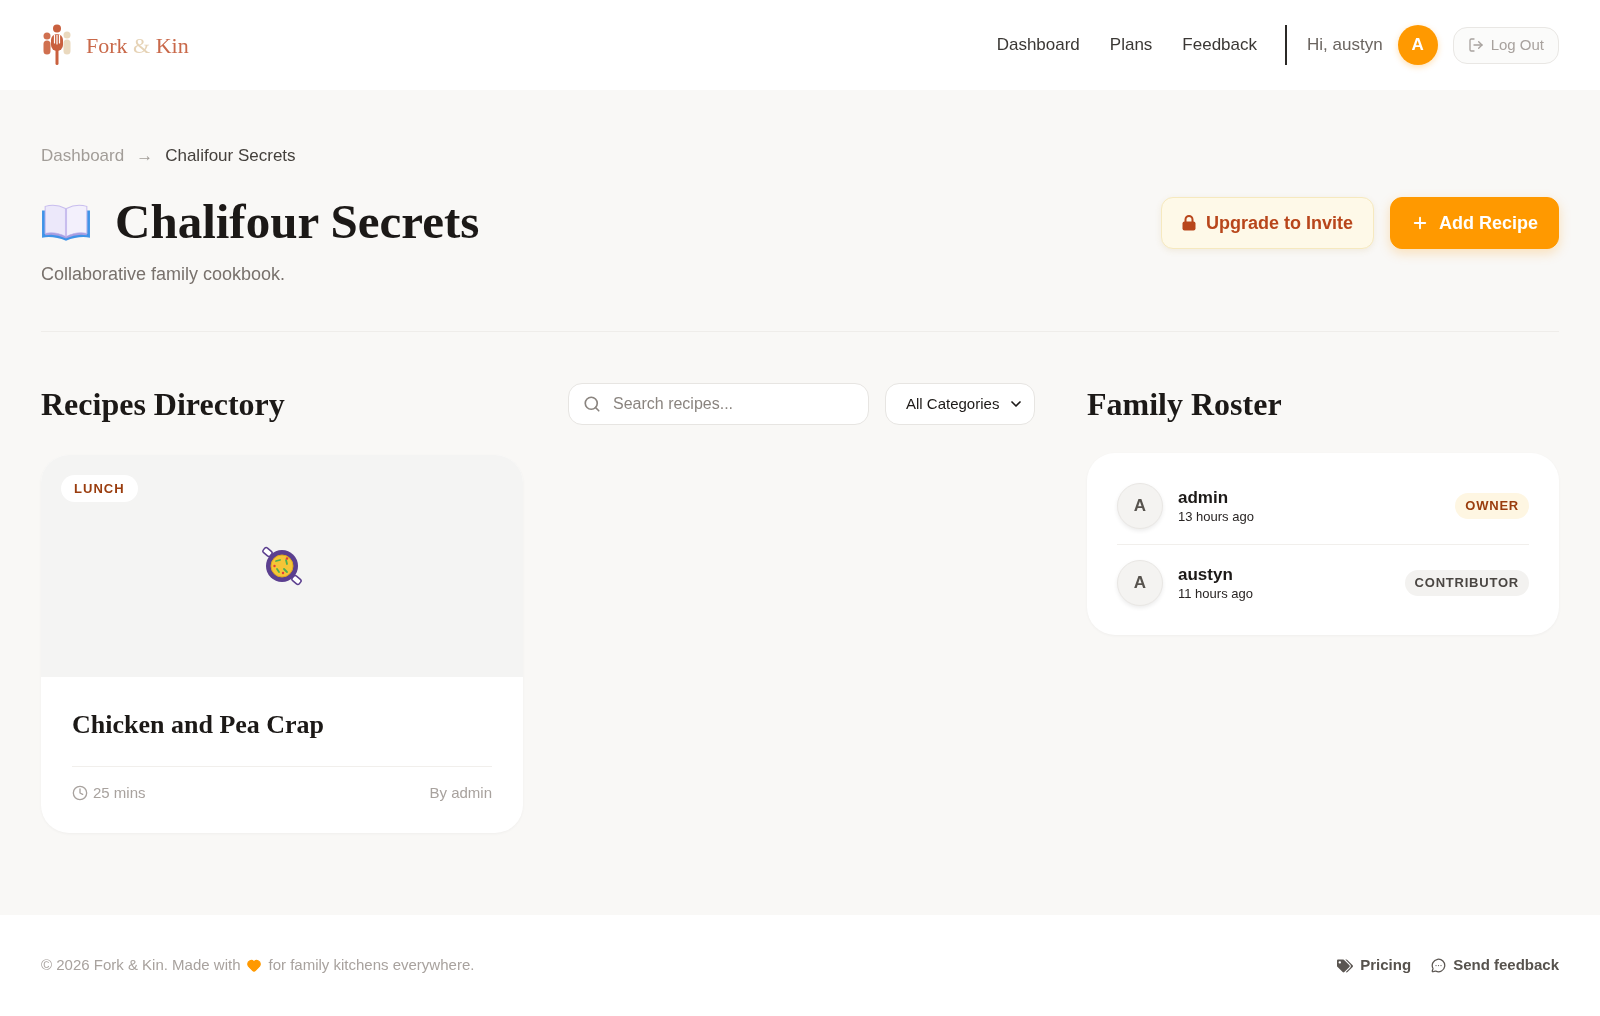  What do you see at coordinates (163, 404) in the screenshot?
I see `section-heading: Recipes Directory` at bounding box center [163, 404].